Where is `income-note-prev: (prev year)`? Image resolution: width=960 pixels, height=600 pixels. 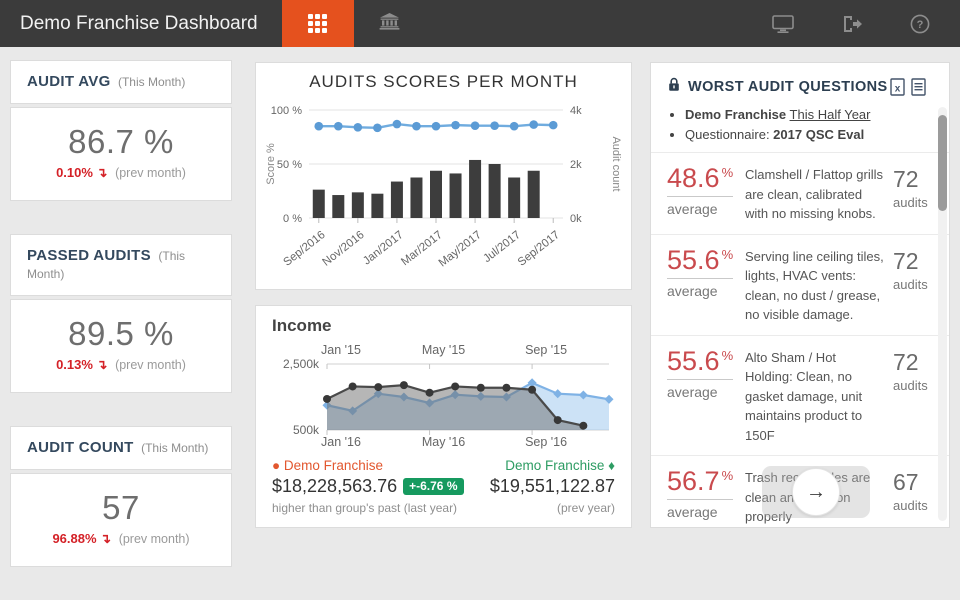 income-note-prev: (prev year) is located at coordinates (585, 508).